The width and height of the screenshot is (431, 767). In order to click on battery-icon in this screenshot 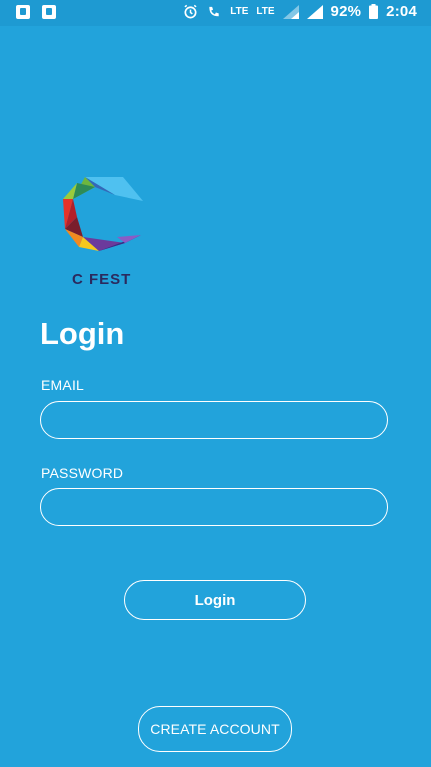, I will do `click(374, 11)`.